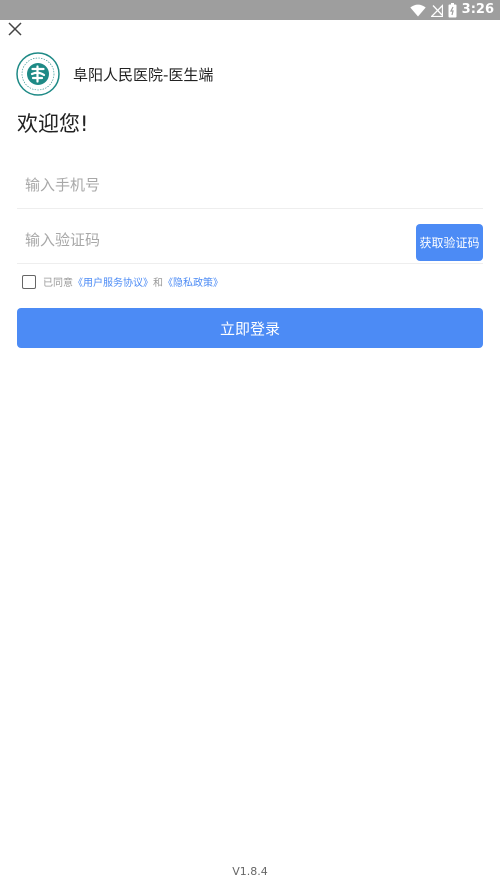 The height and width of the screenshot is (889, 500). I want to click on phone-field, so click(250, 185).